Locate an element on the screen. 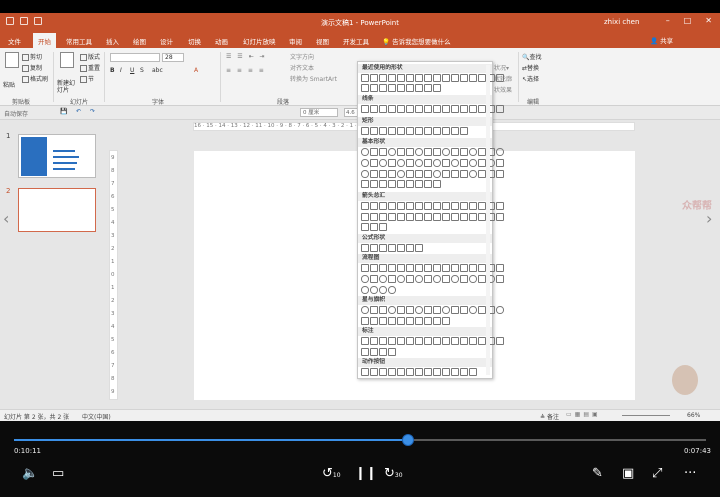 Image resolution: width=720 pixels, height=497 pixels. captions-icon: ▭ is located at coordinates (58, 473).